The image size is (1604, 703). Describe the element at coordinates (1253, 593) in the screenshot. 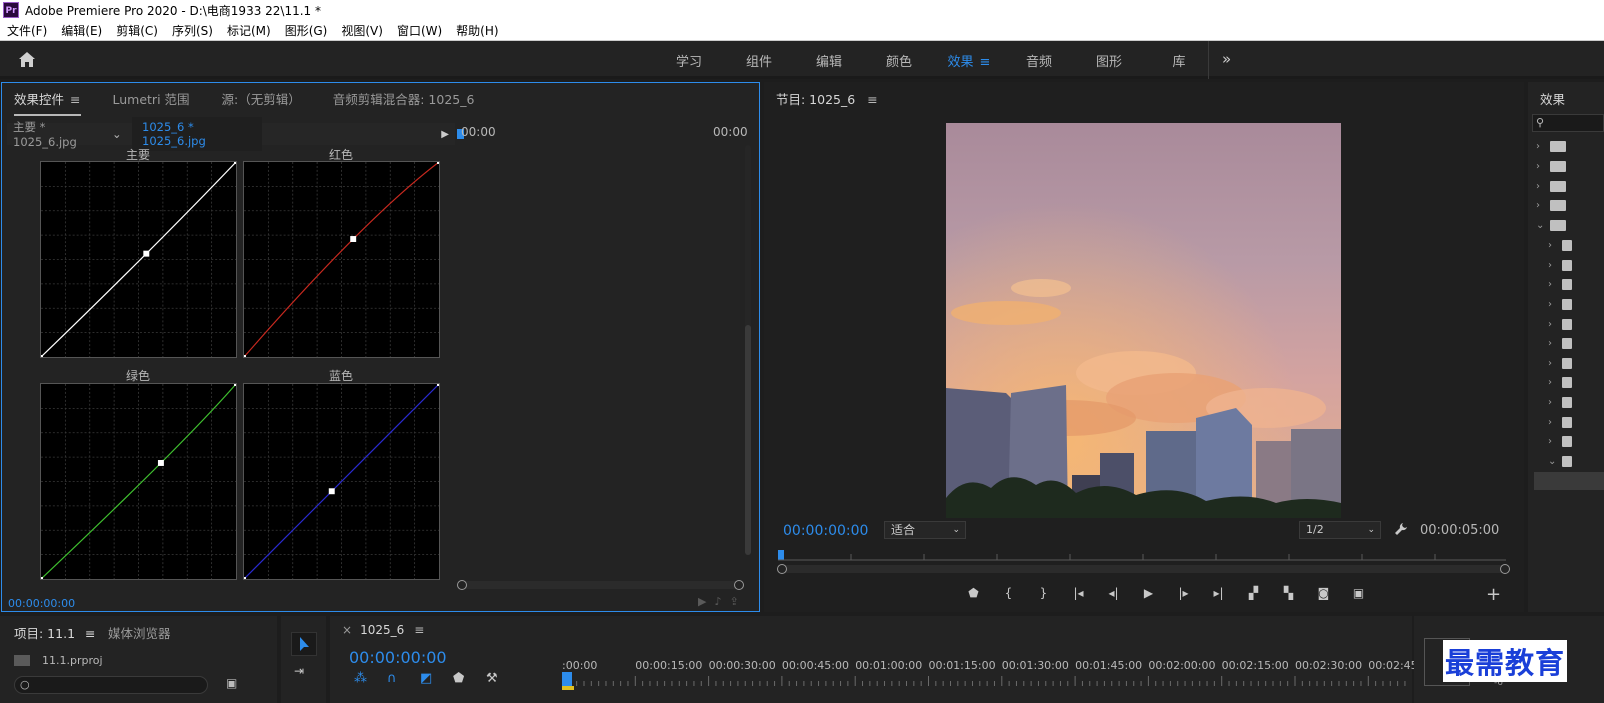

I see `lift-icon: ▞` at that location.